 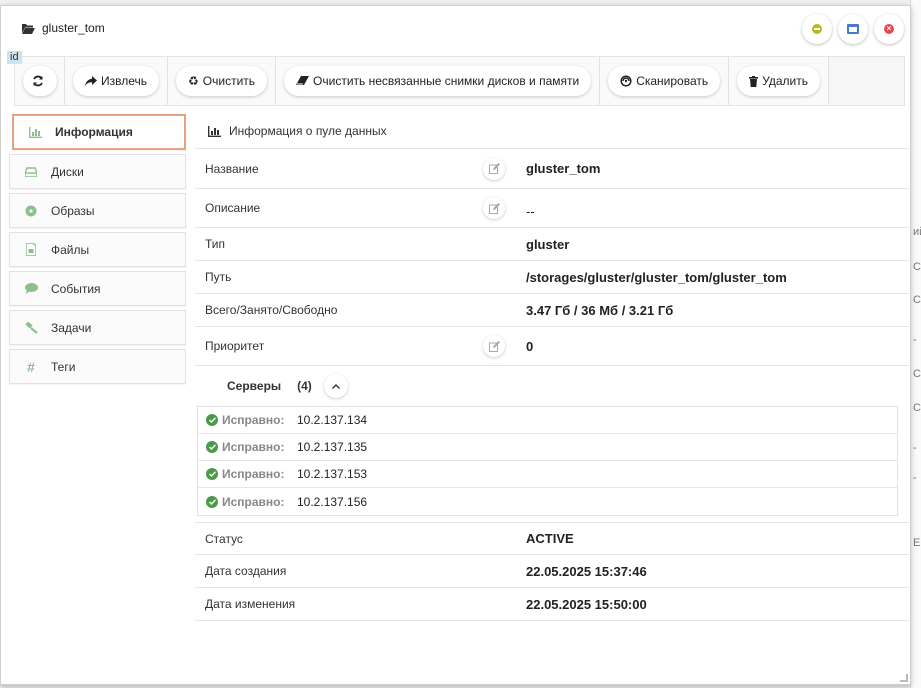 I want to click on field-row-status: Статус ACTIVE, so click(x=552, y=538).